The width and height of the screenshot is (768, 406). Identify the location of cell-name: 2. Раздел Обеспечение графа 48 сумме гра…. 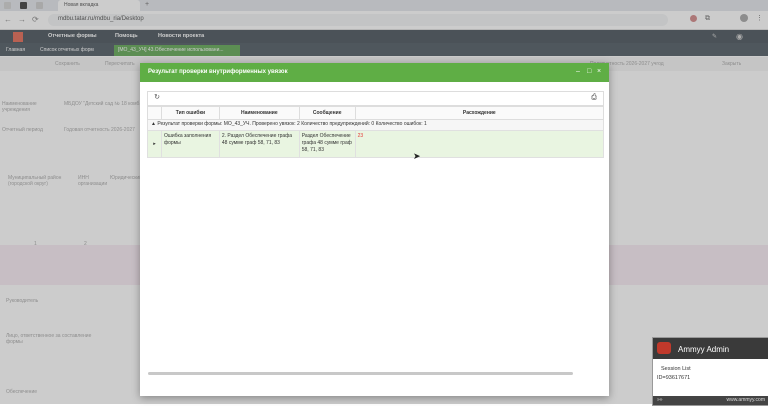
(259, 144).